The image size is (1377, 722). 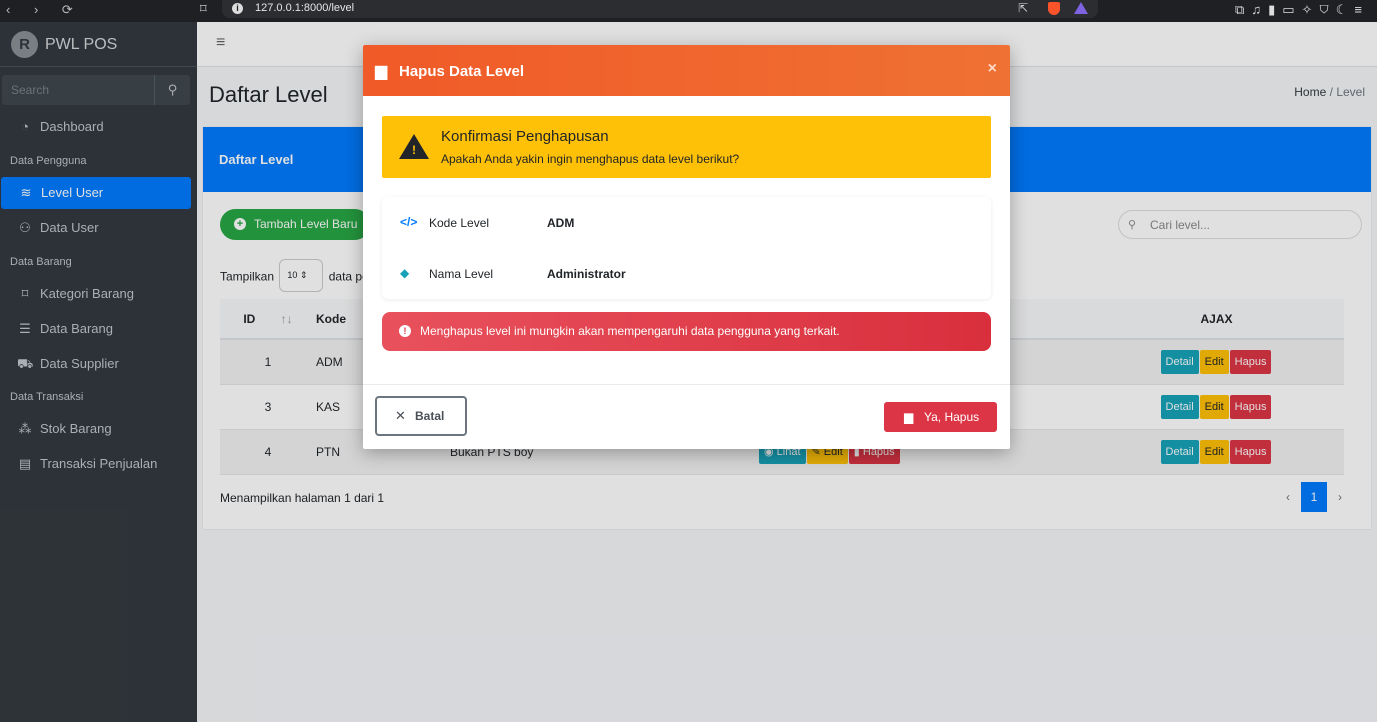 I want to click on address-bar: i 127.0.0.1:8000/level ⇱, so click(x=660, y=9).